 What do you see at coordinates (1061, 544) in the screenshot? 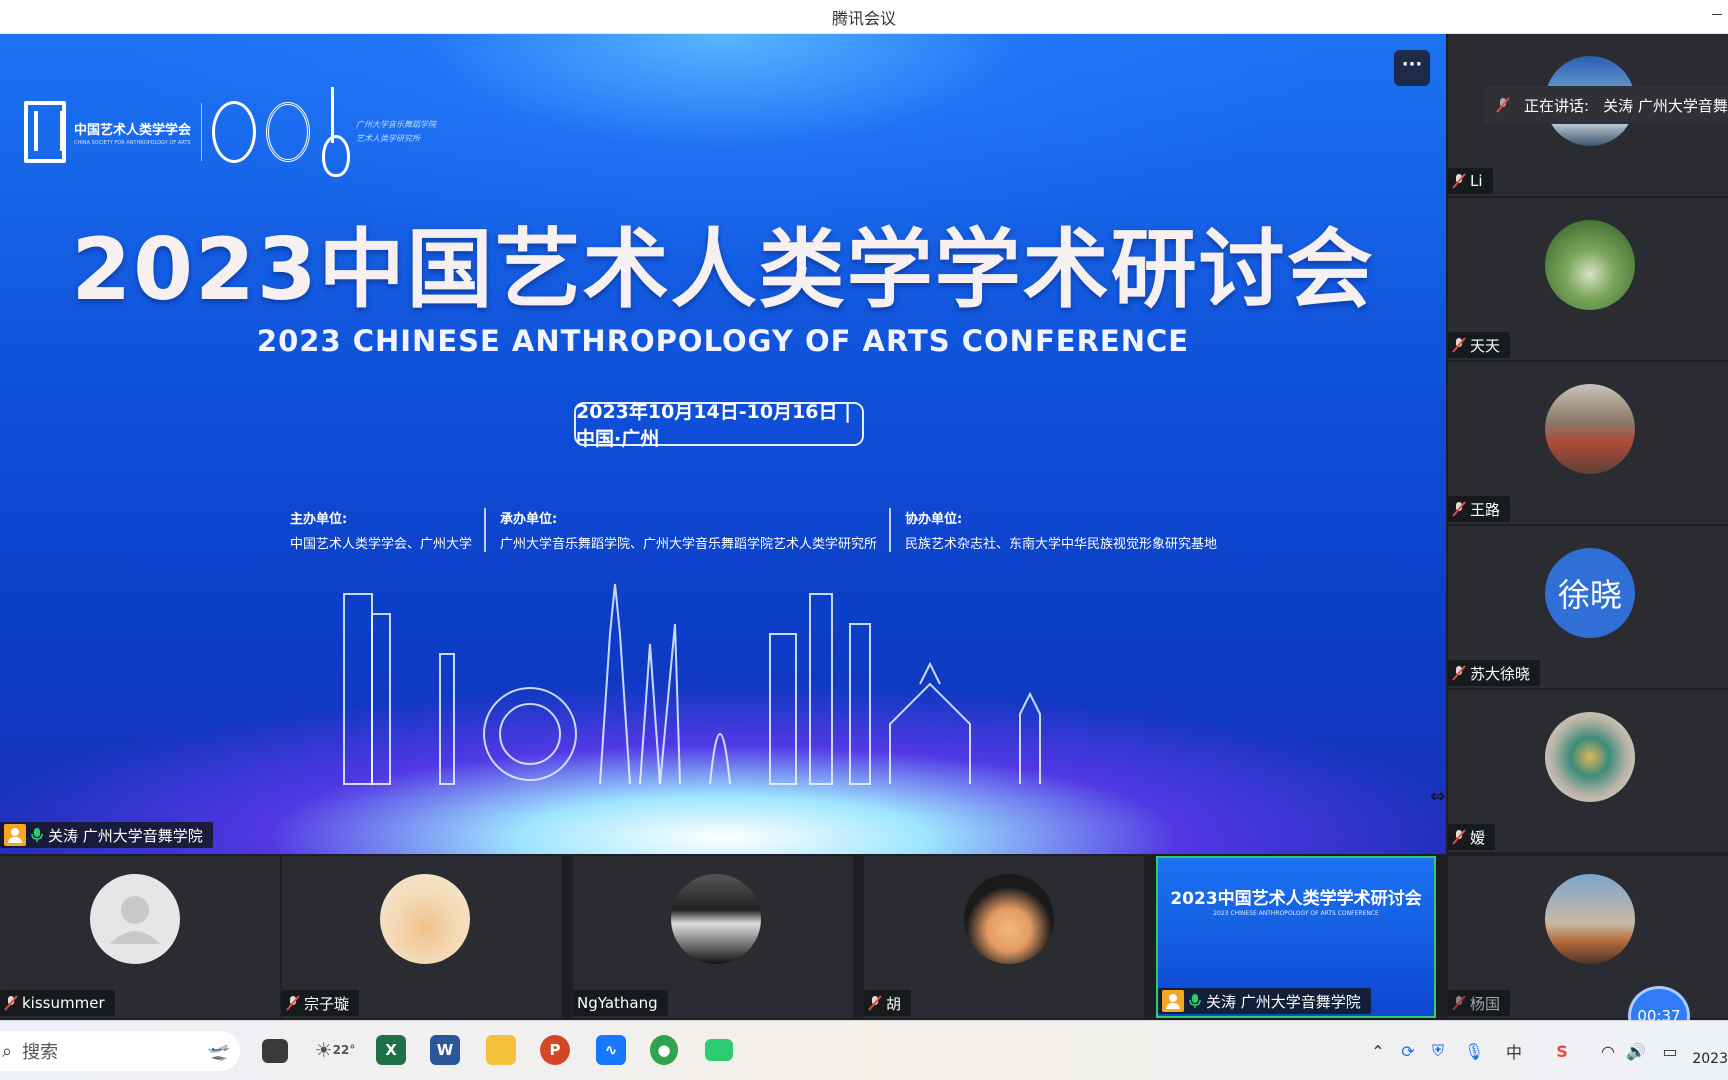
I see `organizer-body: 民族艺术杂志社、东南大学中华民族视觉形象研究基地` at bounding box center [1061, 544].